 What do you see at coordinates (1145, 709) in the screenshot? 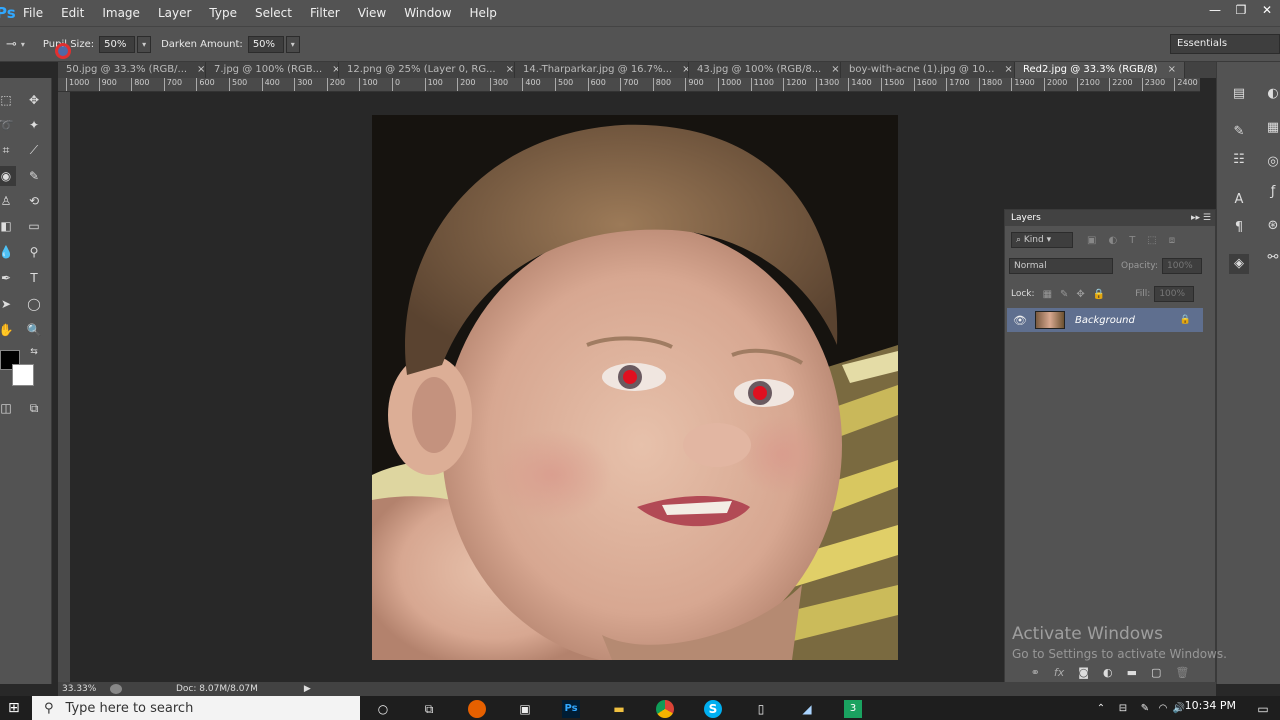
I see `pen-tray-icon: ✎` at bounding box center [1145, 709].